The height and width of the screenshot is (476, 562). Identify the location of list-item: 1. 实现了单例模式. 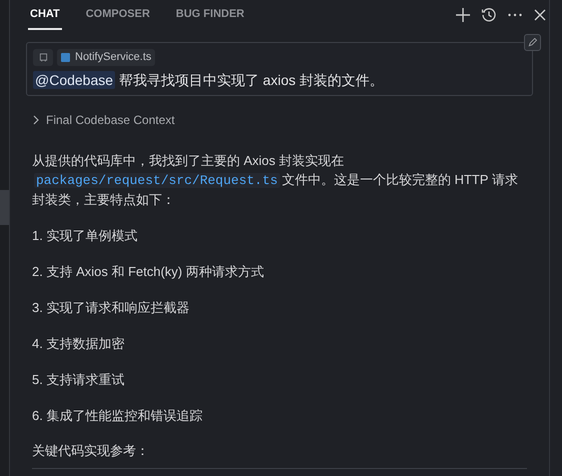
(85, 236).